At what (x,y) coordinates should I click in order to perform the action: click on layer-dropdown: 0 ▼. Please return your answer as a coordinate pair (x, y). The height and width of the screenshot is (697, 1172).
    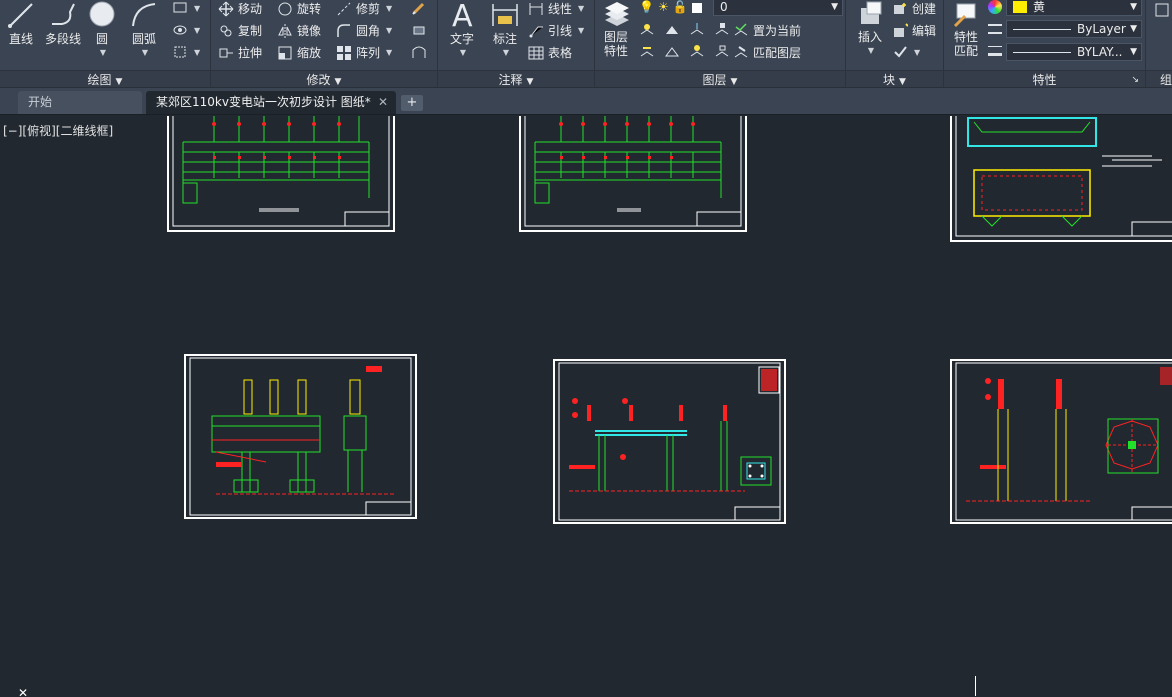
    Looking at the image, I should click on (778, 8).